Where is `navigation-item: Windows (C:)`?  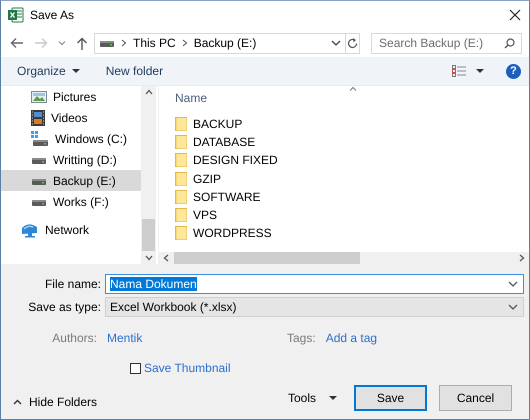
navigation-item: Windows (C:) is located at coordinates (71, 138).